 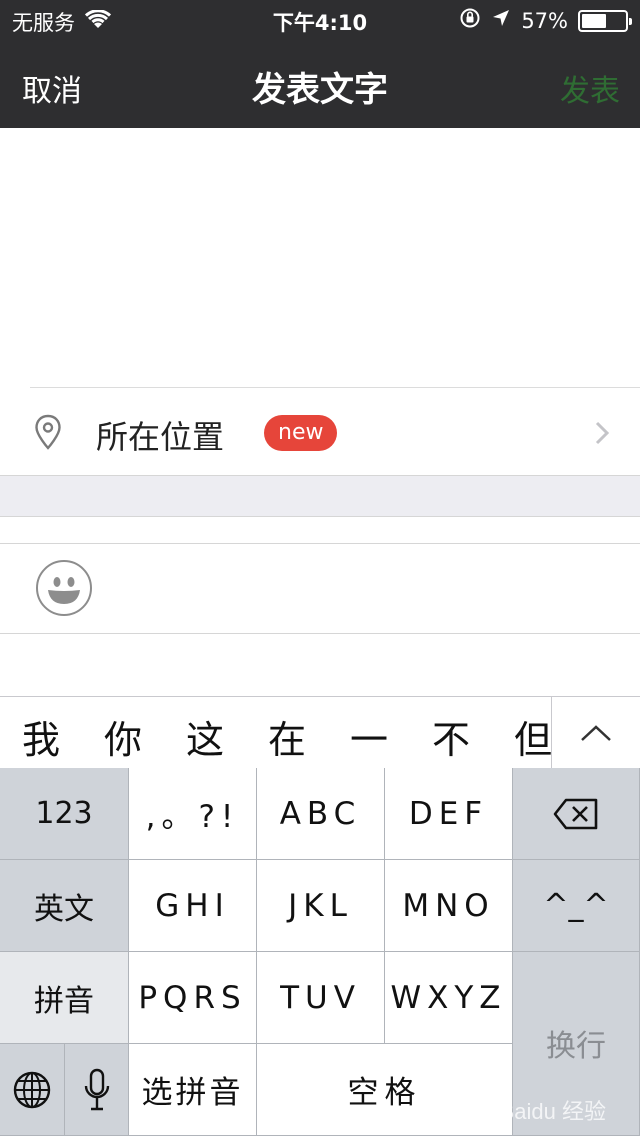 What do you see at coordinates (451, 736) in the screenshot?
I see `candidate-item: 不` at bounding box center [451, 736].